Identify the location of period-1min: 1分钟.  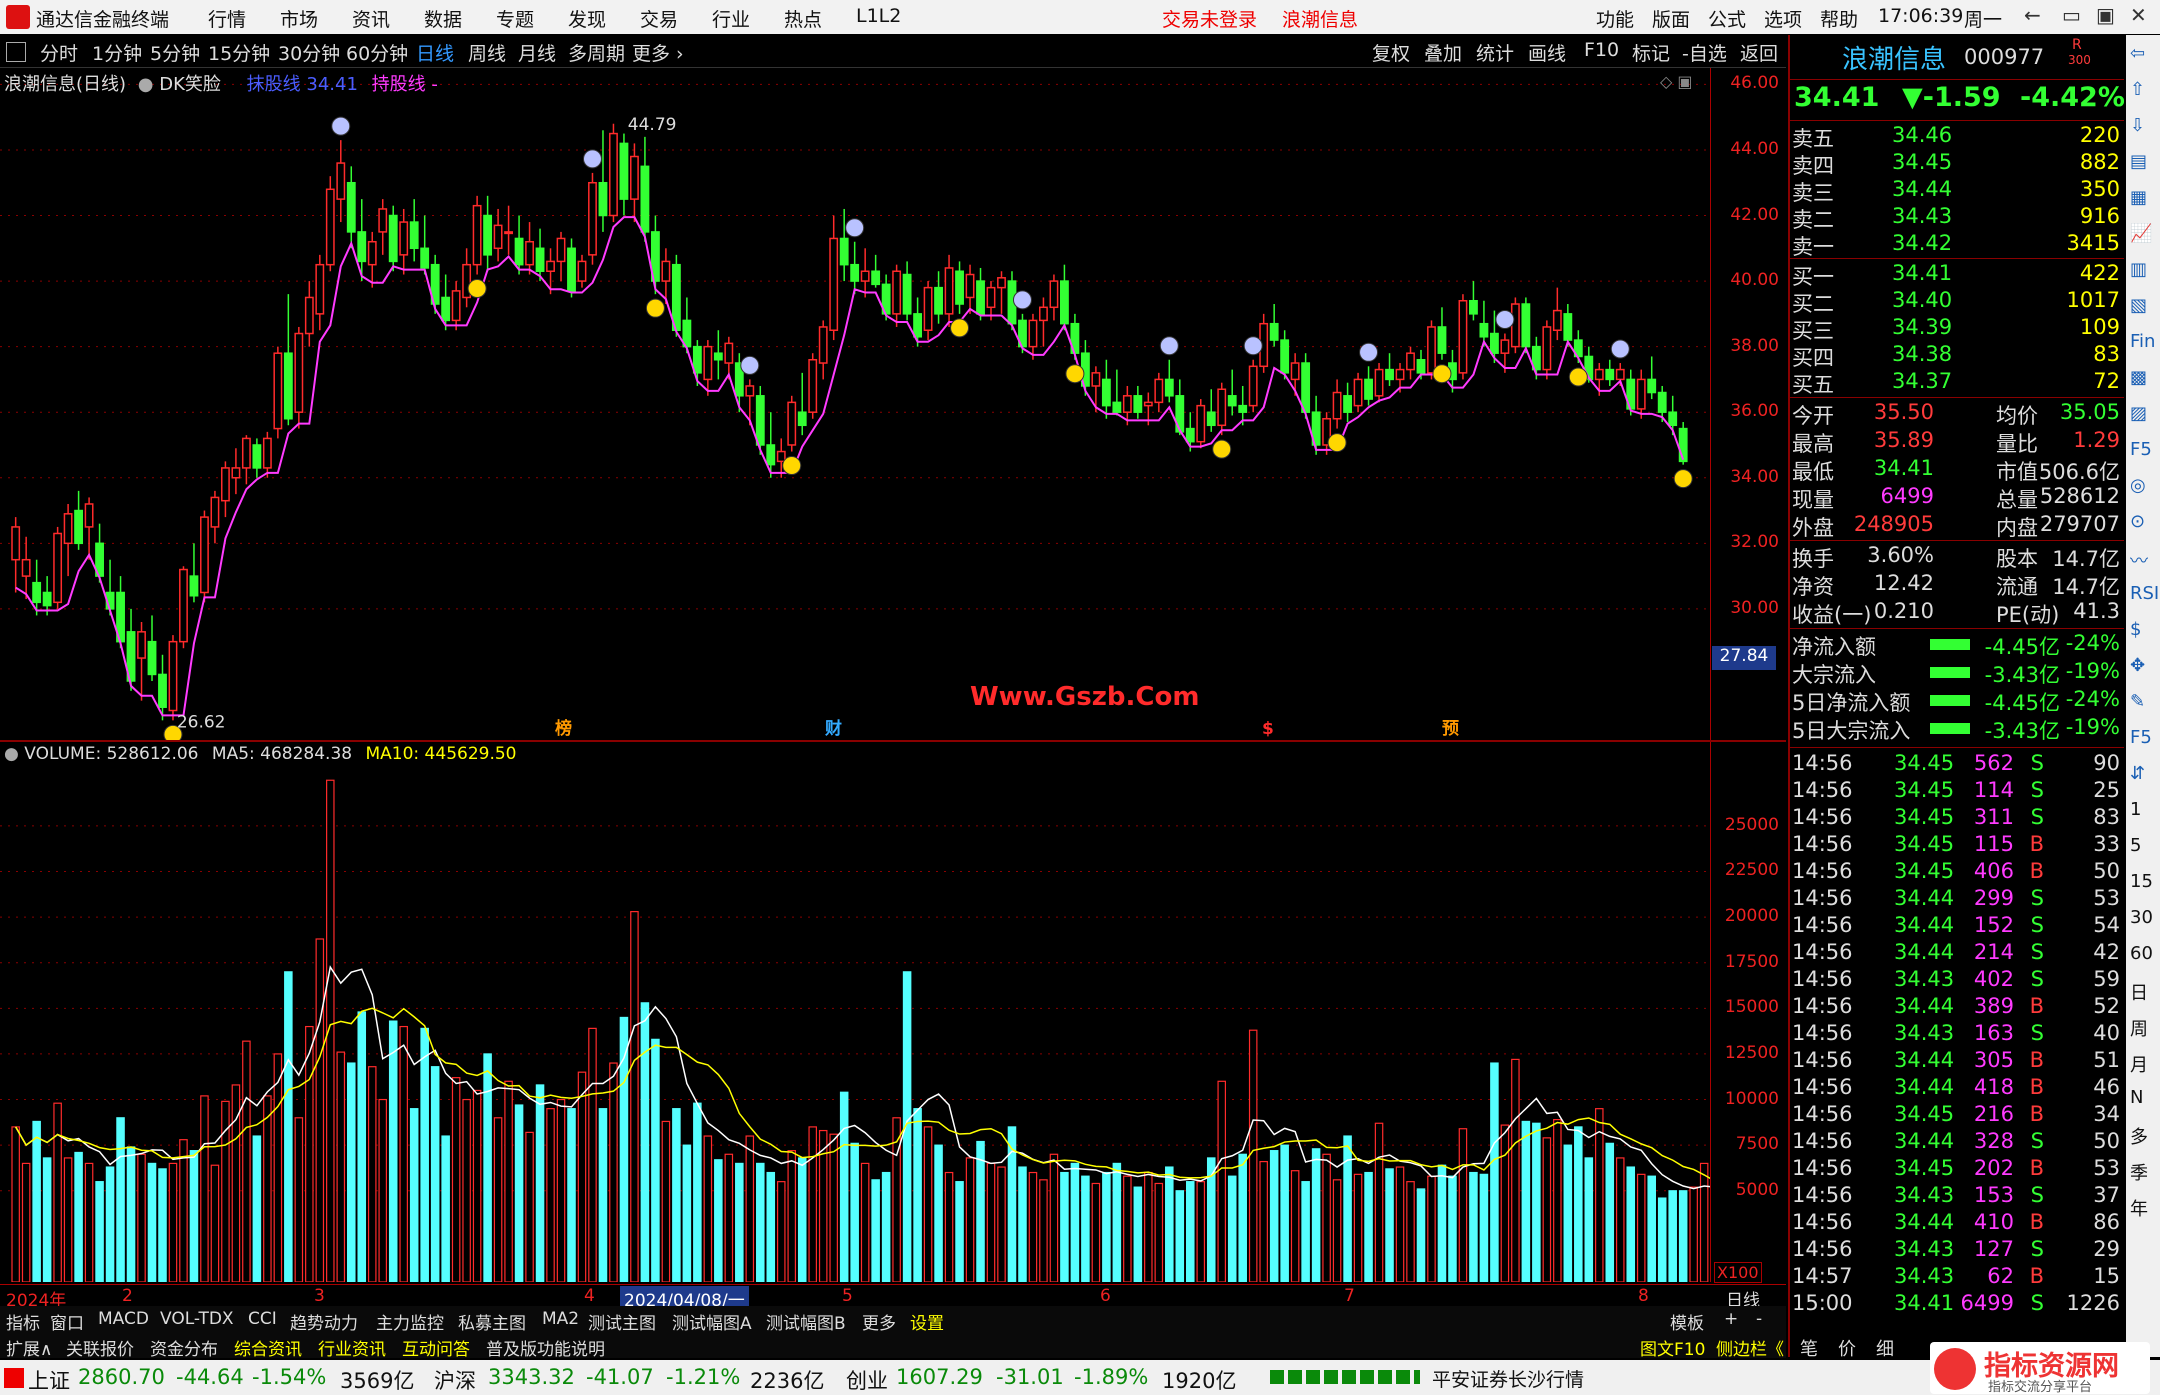
(117, 52).